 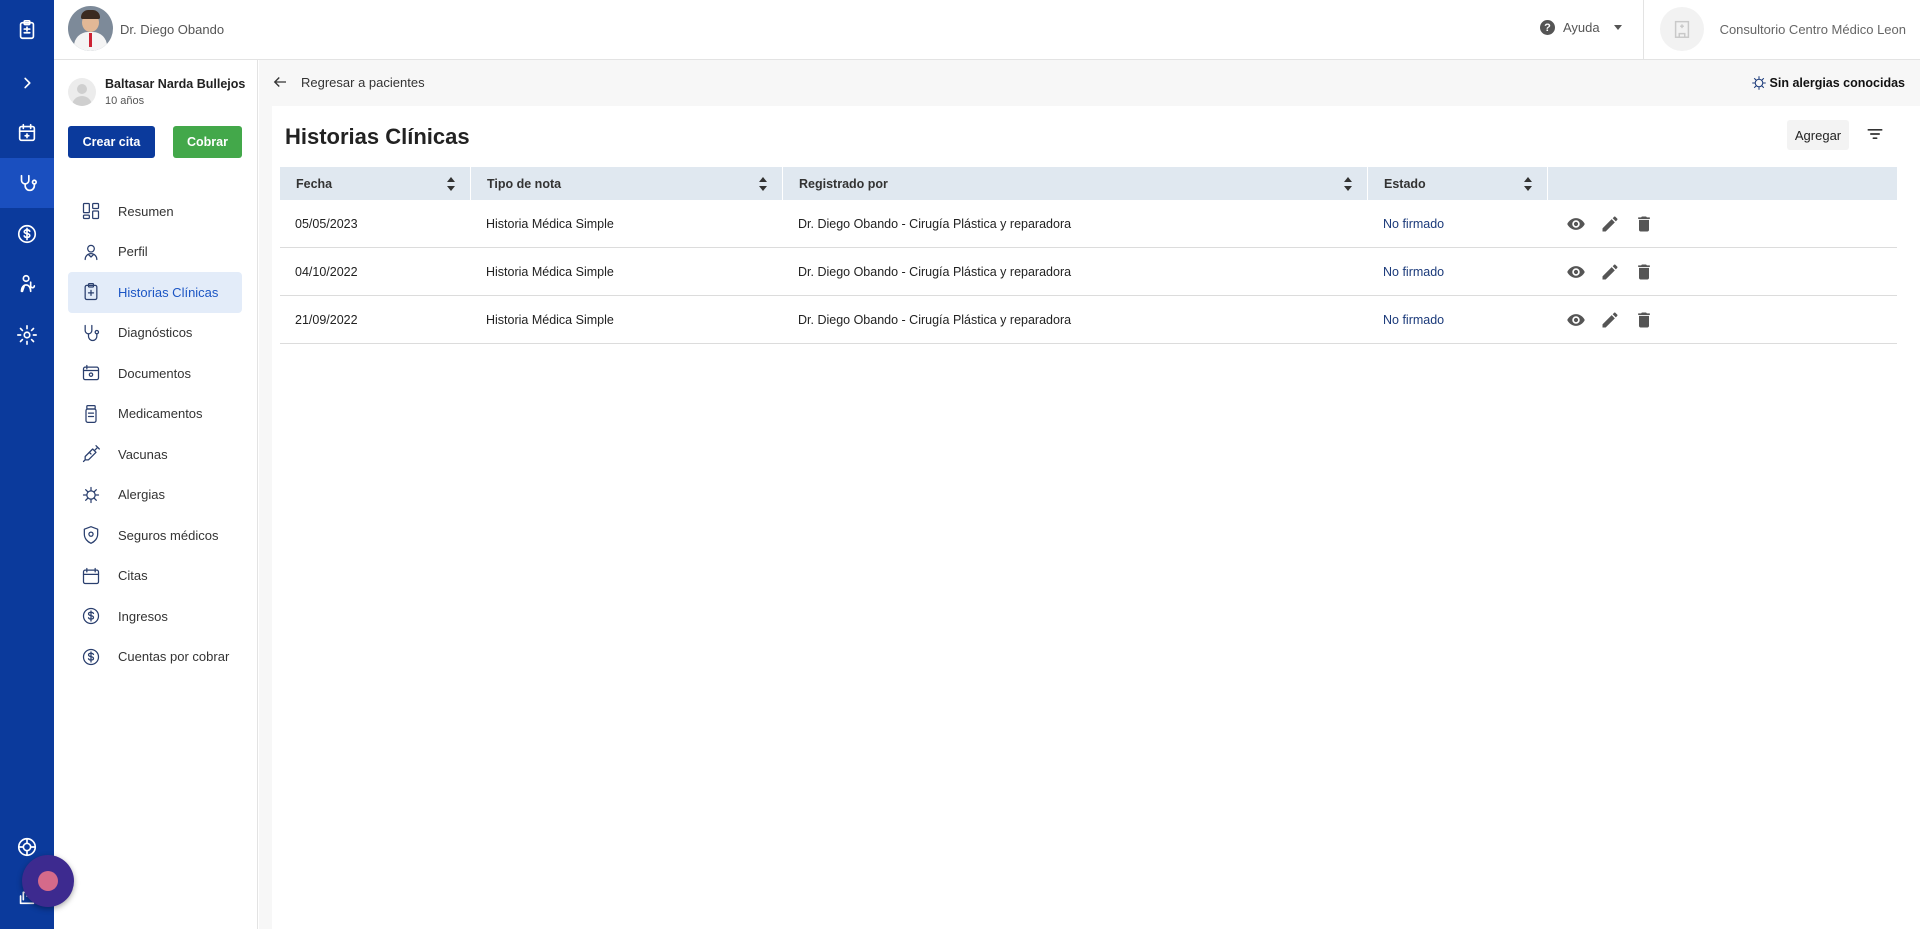 I want to click on chevron-down-icon, so click(x=1617, y=27).